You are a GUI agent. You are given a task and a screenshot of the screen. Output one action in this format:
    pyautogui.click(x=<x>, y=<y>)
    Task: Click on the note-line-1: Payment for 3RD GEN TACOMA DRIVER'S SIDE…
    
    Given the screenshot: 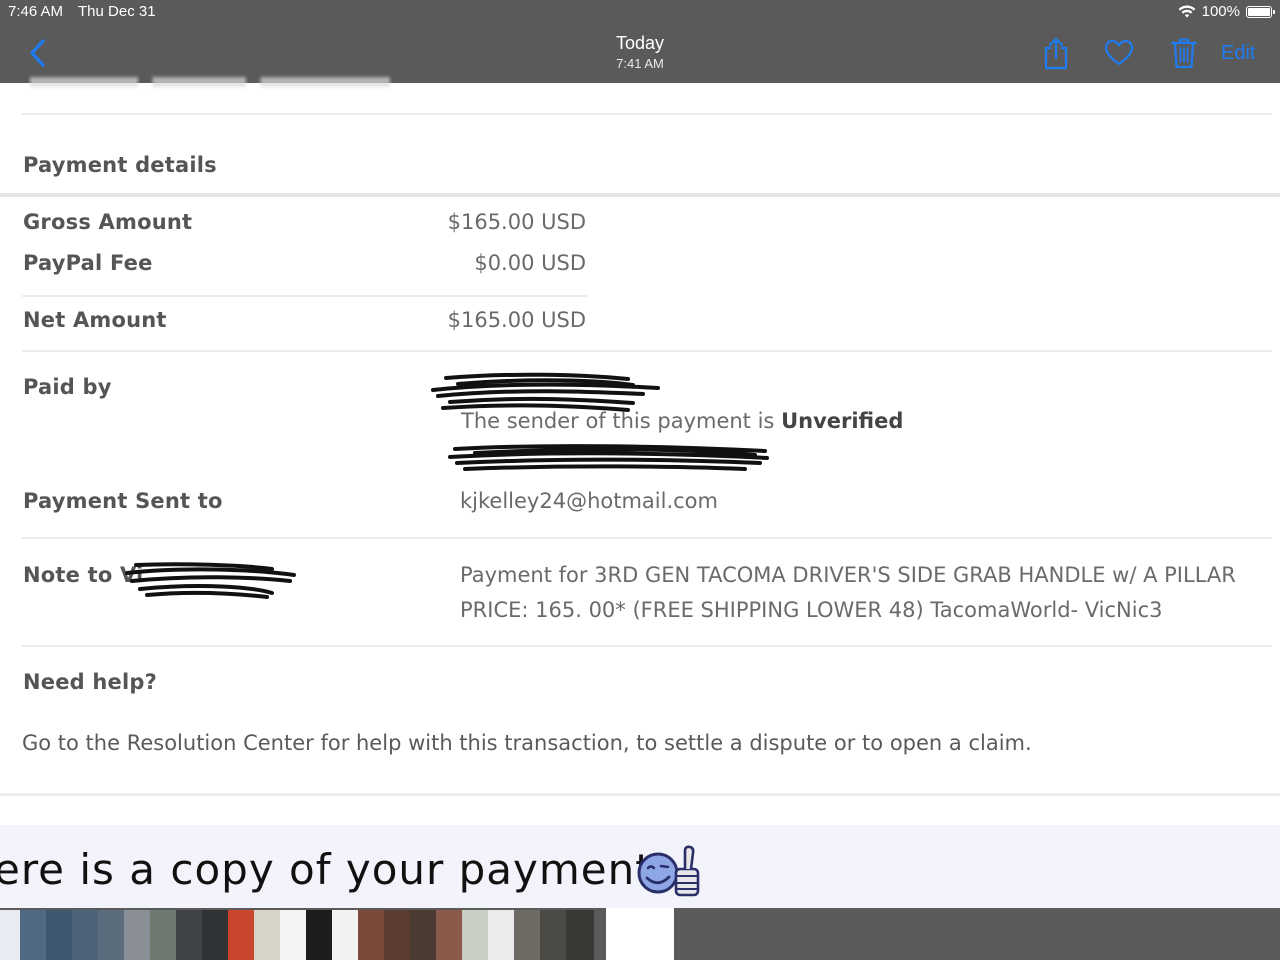 What is the action you would take?
    pyautogui.click(x=848, y=575)
    